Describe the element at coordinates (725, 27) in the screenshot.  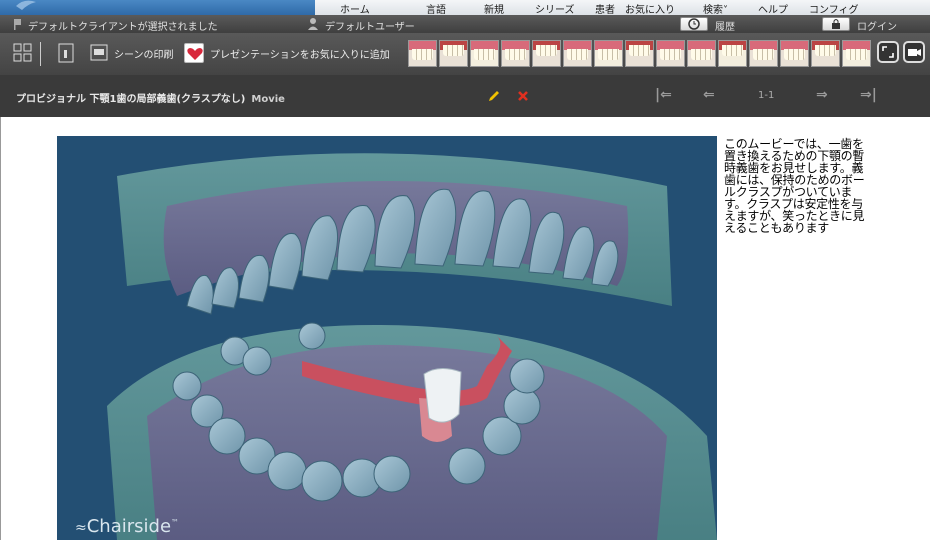
I see `history-label: 履歴` at that location.